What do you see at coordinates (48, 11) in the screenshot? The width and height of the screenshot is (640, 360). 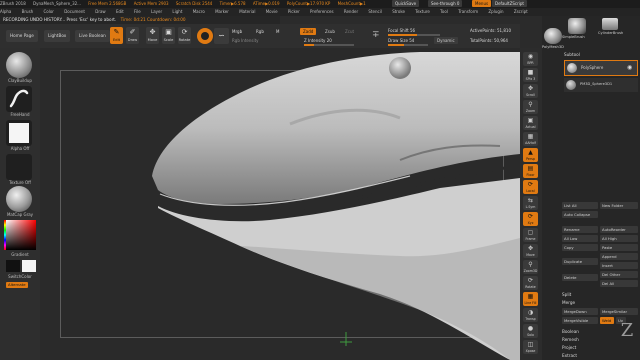 I see `menu-color: Color` at bounding box center [48, 11].